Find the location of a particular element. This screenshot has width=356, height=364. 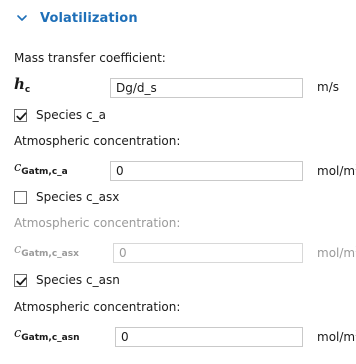

species-c-a-label: Species c_a is located at coordinates (71, 115).